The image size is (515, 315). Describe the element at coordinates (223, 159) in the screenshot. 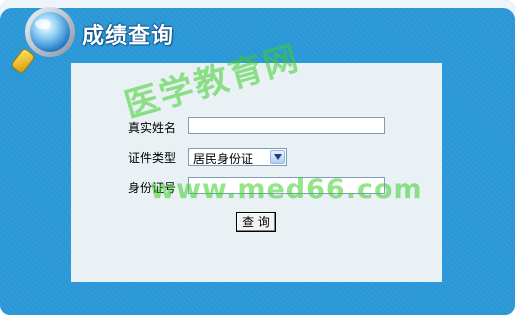

I see `id-type-selected: 居民身份证` at that location.